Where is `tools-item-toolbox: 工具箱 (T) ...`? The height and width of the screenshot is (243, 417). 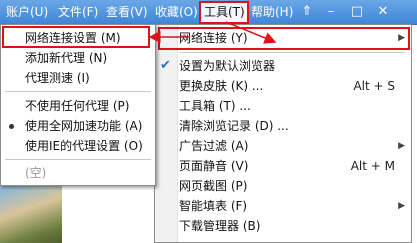
tools-item-toolbox: 工具箱 (T) ... is located at coordinates (283, 106).